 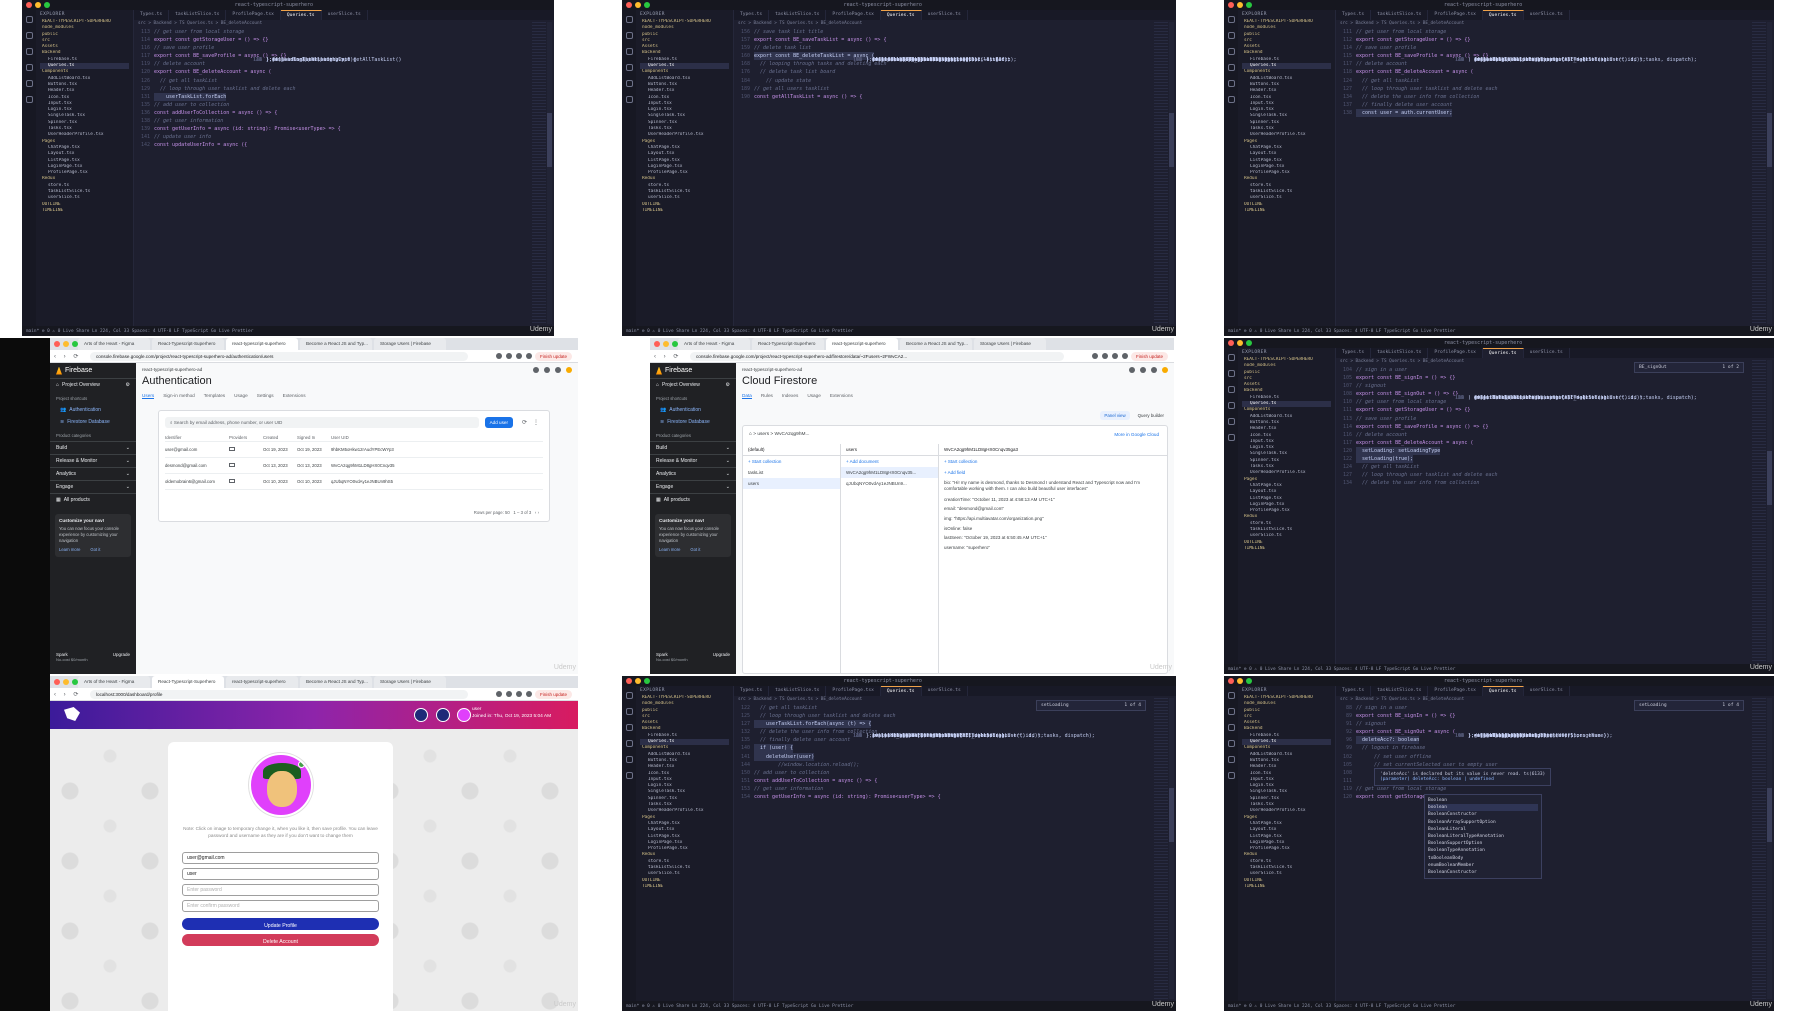 What do you see at coordinates (128, 385) in the screenshot?
I see `gear-icon: ⚙` at bounding box center [128, 385].